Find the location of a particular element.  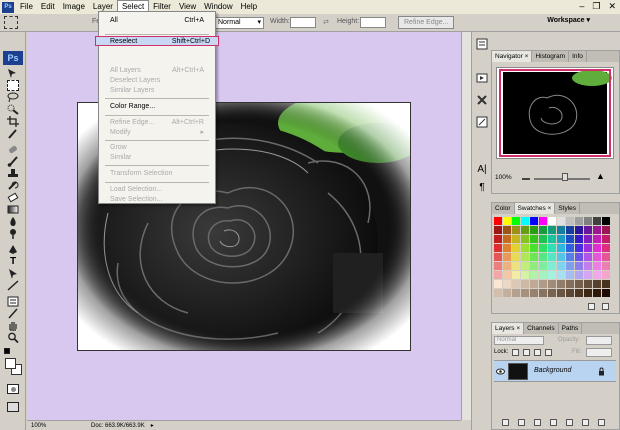

height-field is located at coordinates (373, 22).